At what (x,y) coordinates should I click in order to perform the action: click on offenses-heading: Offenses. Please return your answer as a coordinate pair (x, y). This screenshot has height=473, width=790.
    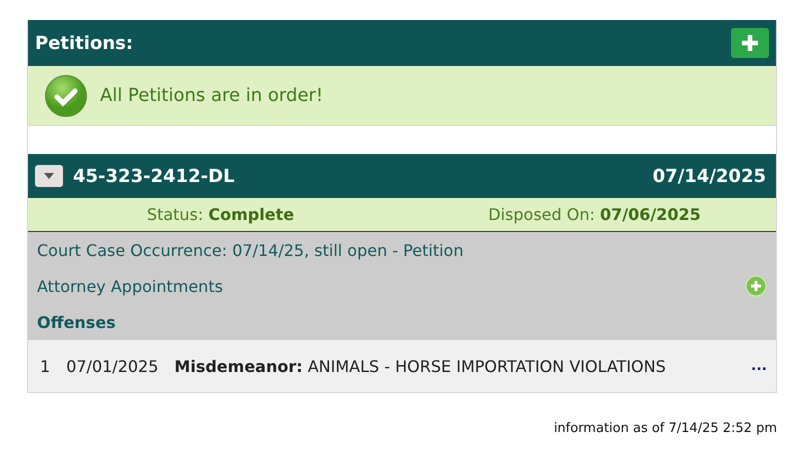
    Looking at the image, I should click on (76, 322).